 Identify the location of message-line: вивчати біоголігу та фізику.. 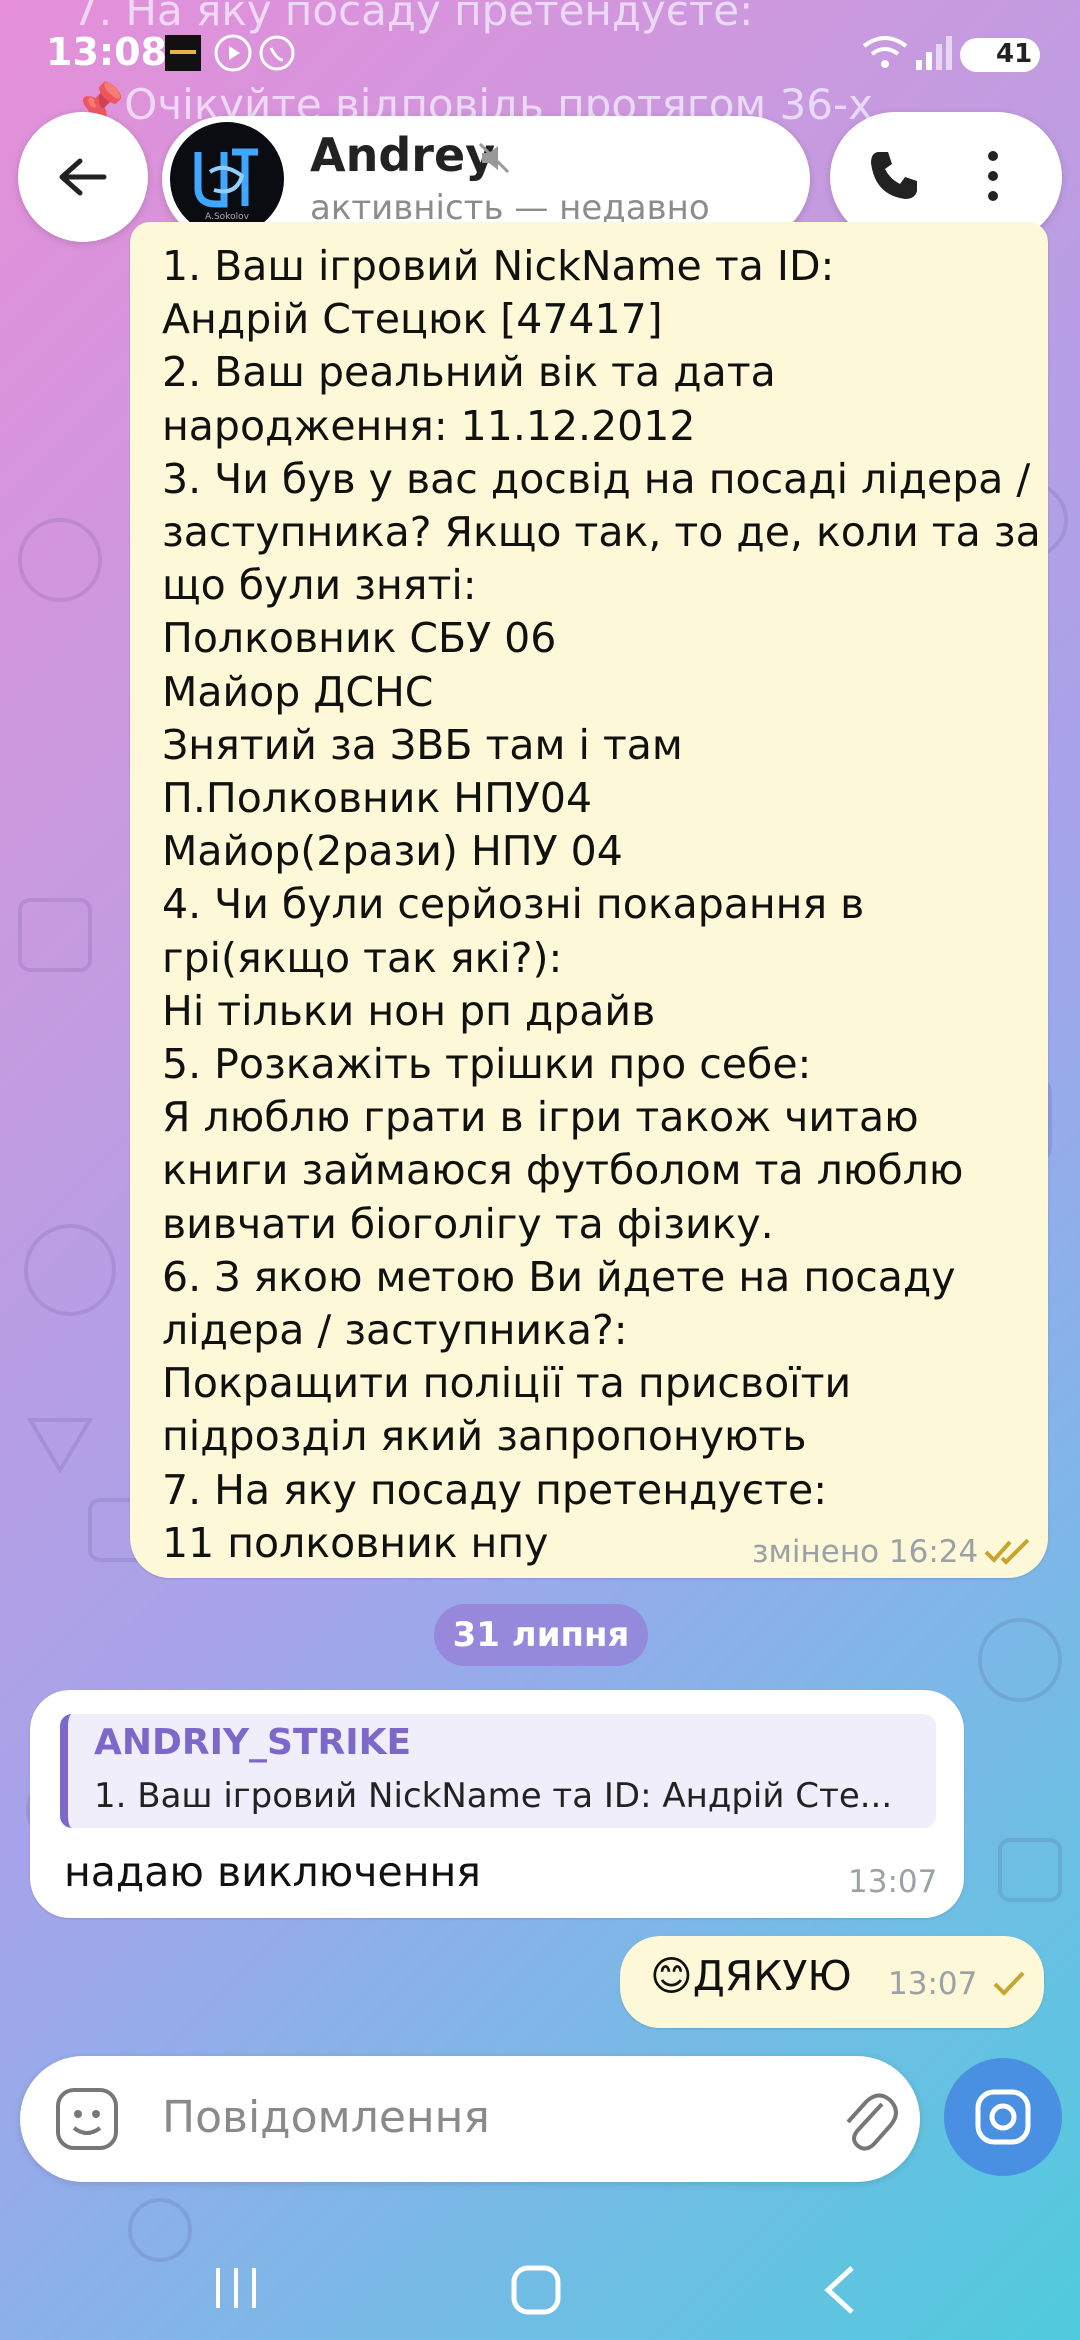
(468, 1223).